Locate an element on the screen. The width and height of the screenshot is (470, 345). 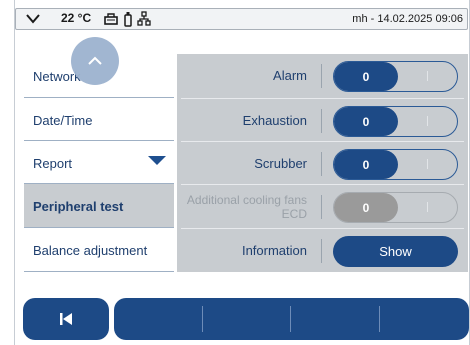
bottle-icon is located at coordinates (128, 19).